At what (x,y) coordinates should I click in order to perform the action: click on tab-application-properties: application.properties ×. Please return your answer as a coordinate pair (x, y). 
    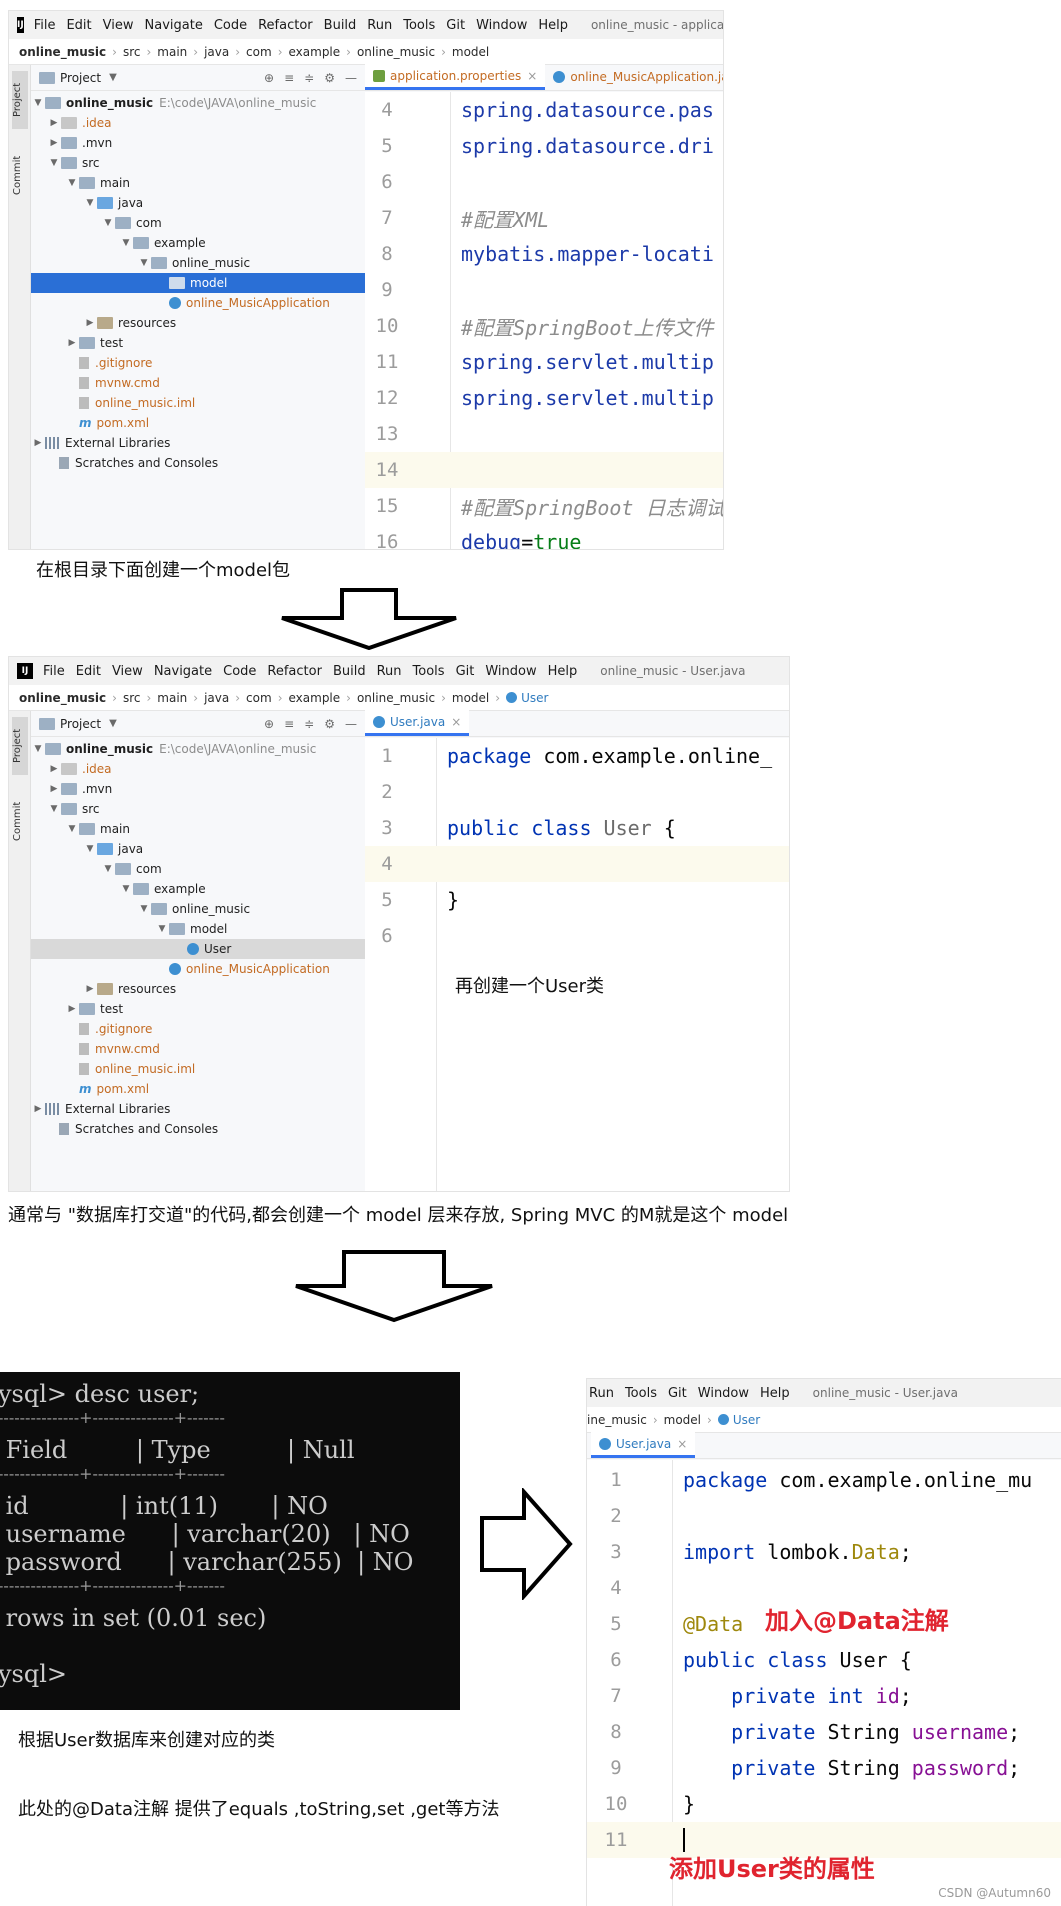
    Looking at the image, I should click on (455, 77).